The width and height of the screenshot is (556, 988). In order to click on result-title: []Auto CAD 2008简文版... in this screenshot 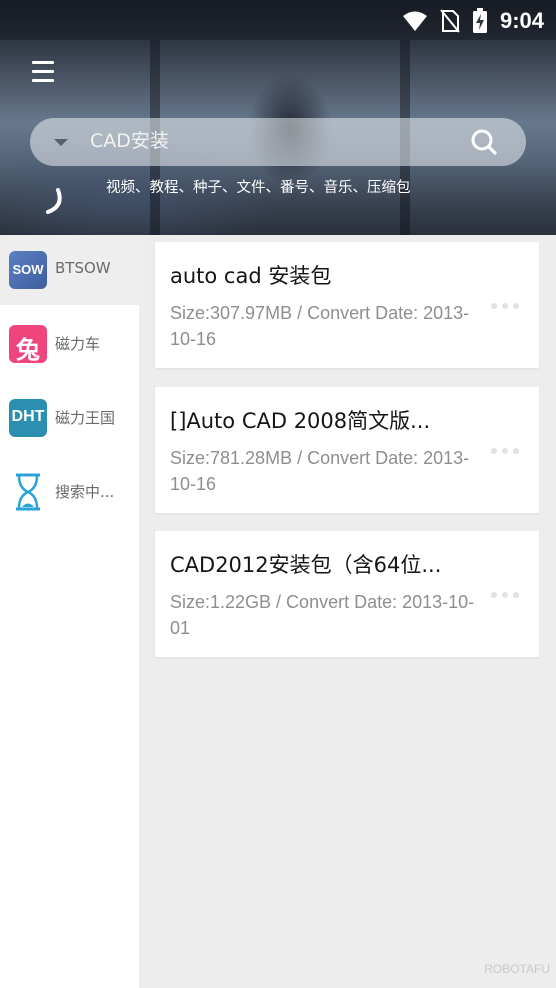, I will do `click(300, 421)`.